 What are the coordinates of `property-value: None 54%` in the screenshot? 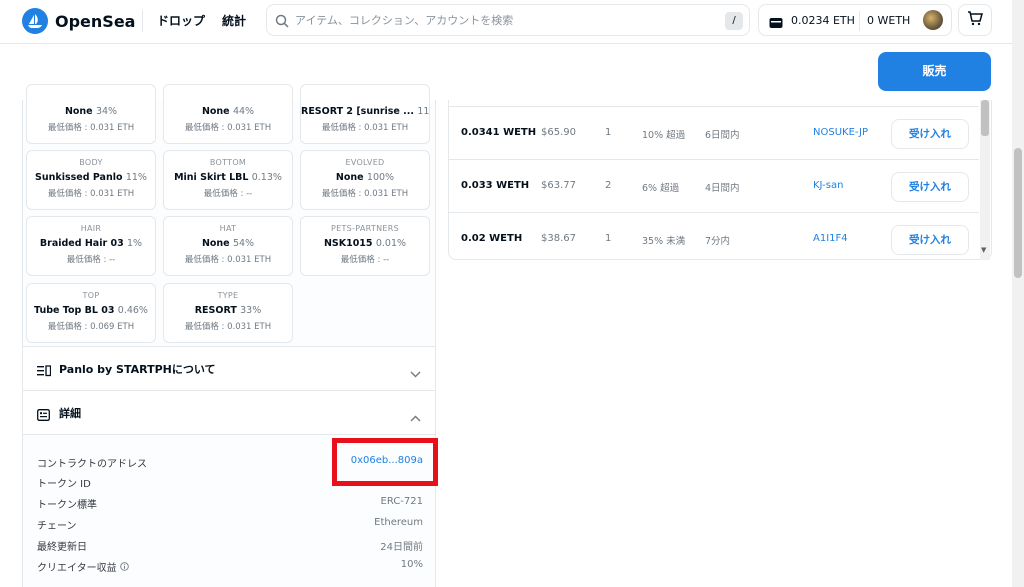 It's located at (228, 243).